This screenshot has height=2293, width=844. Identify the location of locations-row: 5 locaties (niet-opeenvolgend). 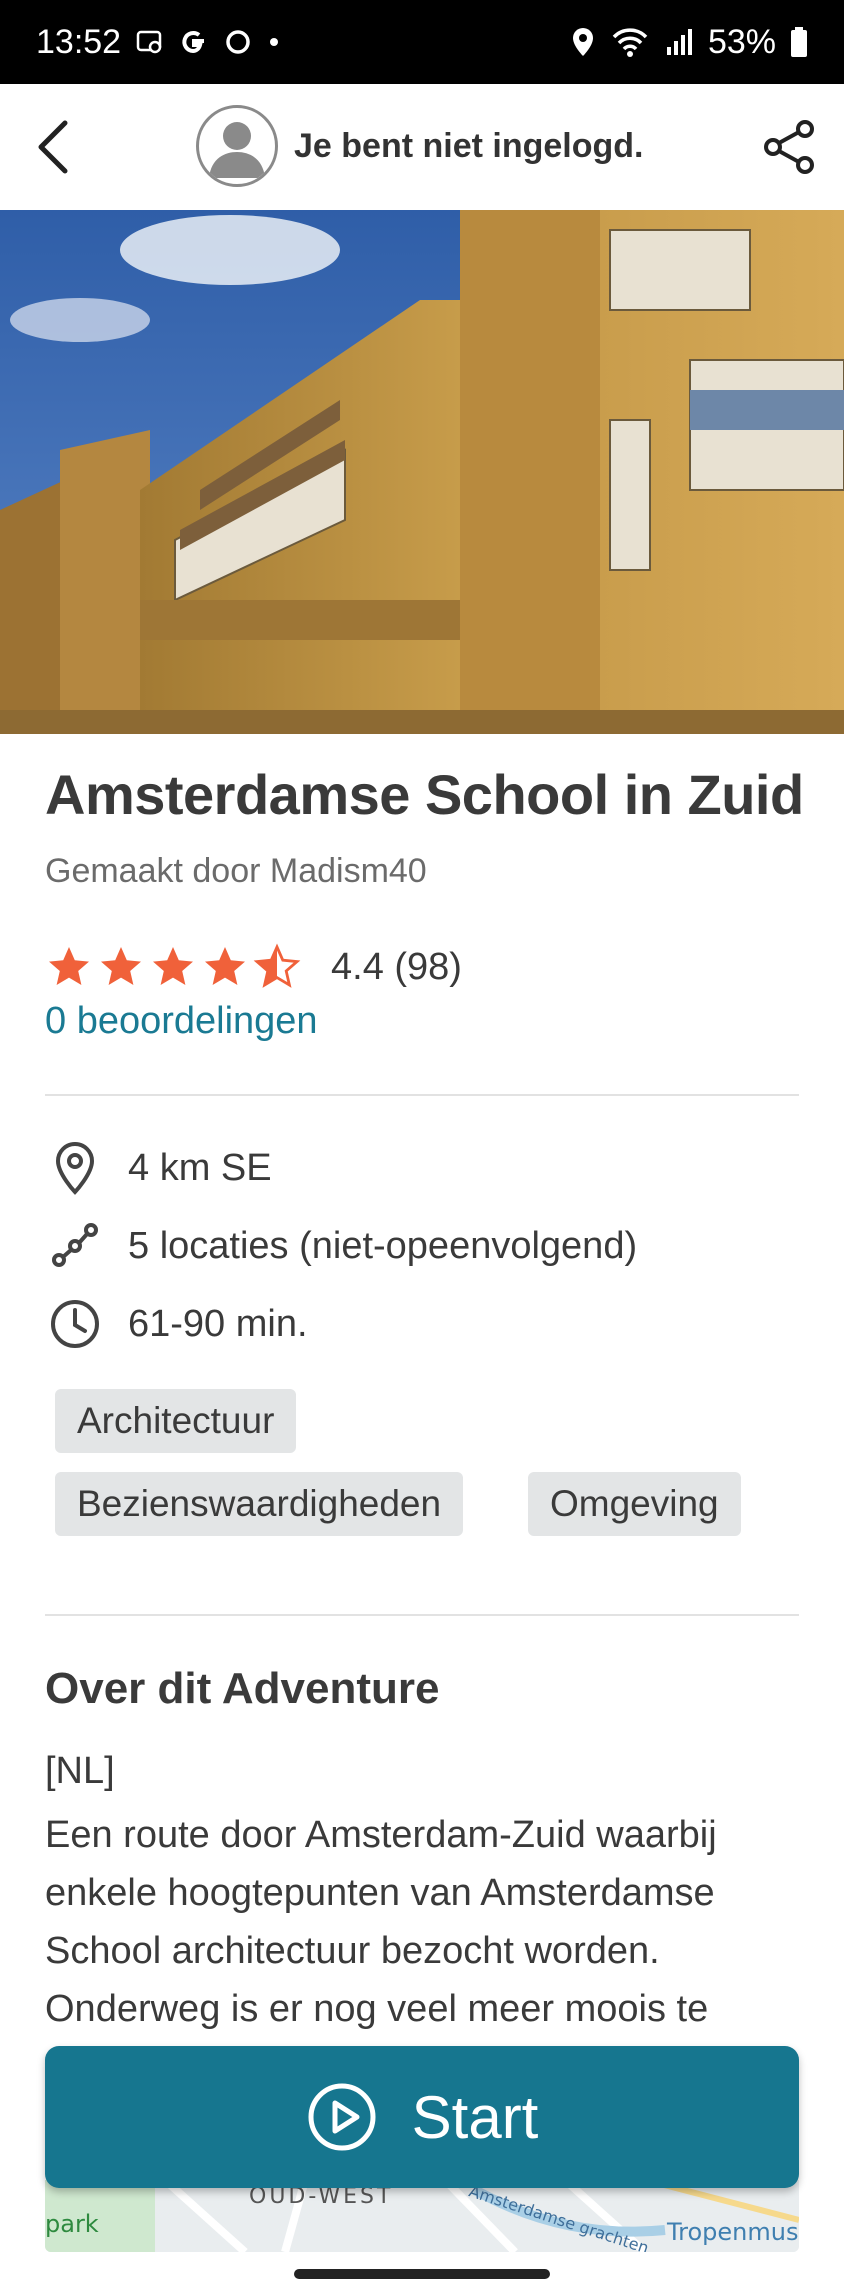
(341, 1246).